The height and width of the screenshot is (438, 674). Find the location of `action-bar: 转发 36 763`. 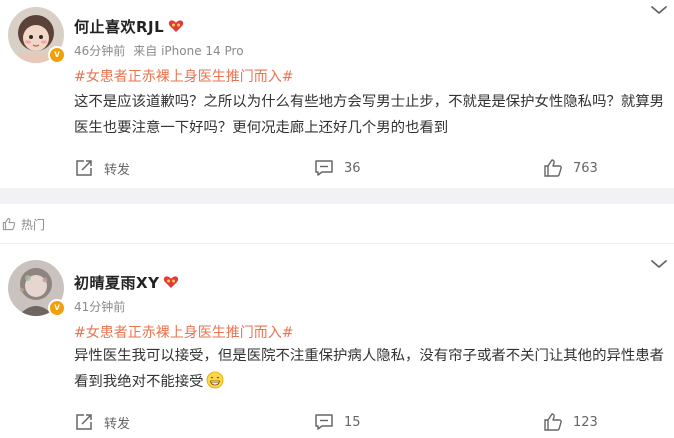

action-bar: 转发 36 763 is located at coordinates (337, 168).